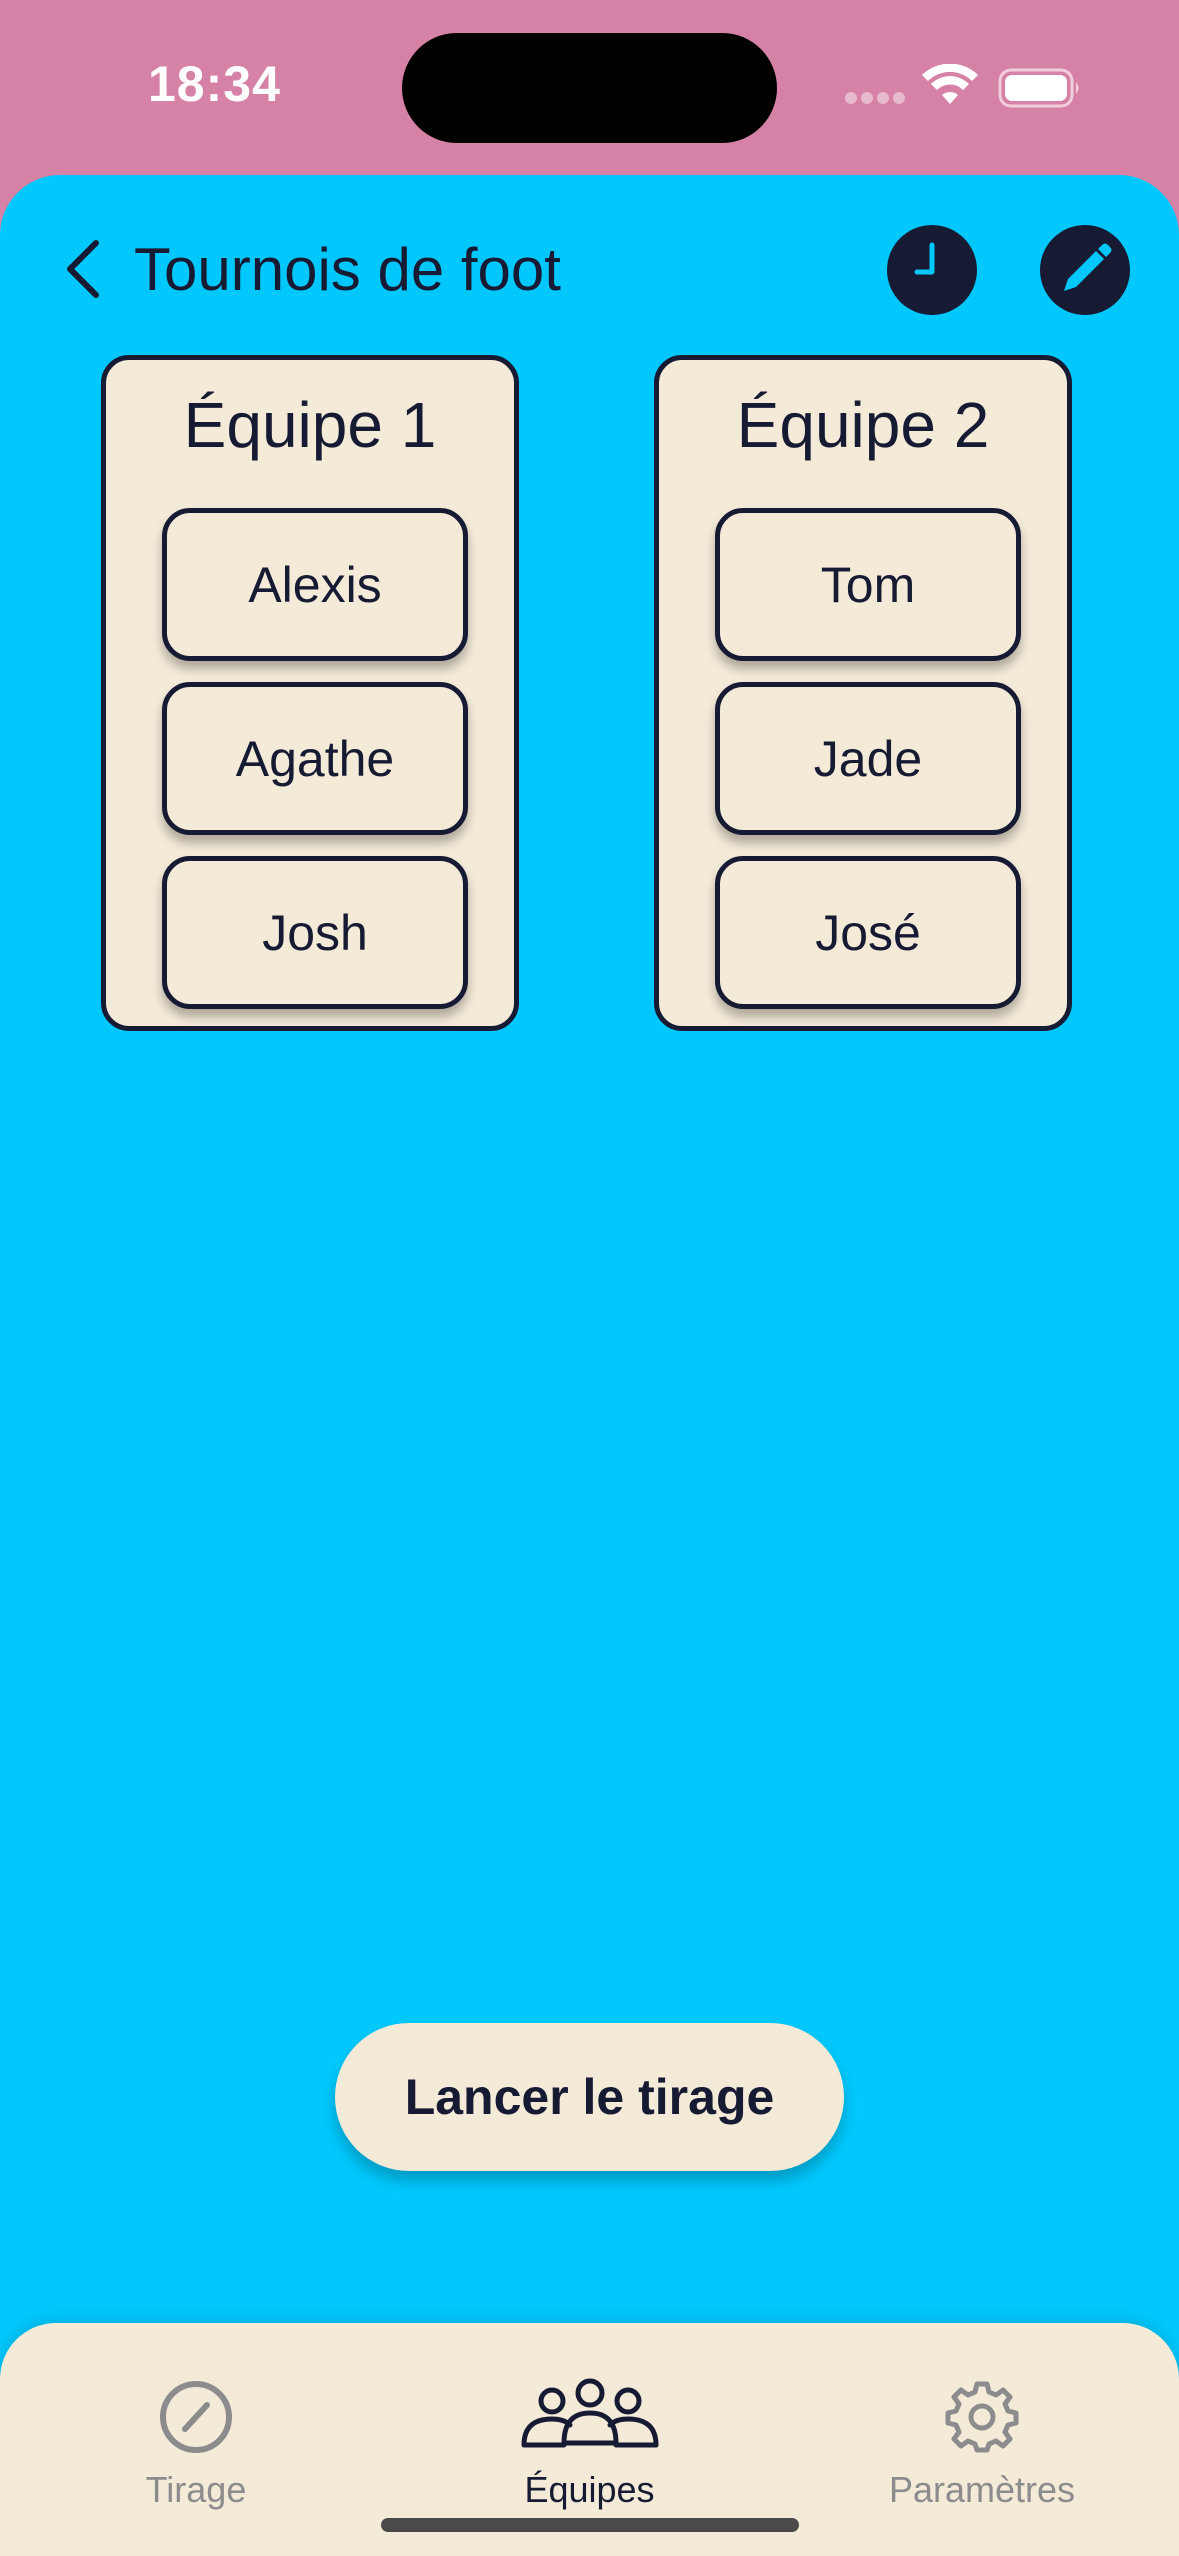  I want to click on tab-label: Équipes, so click(589, 2489).